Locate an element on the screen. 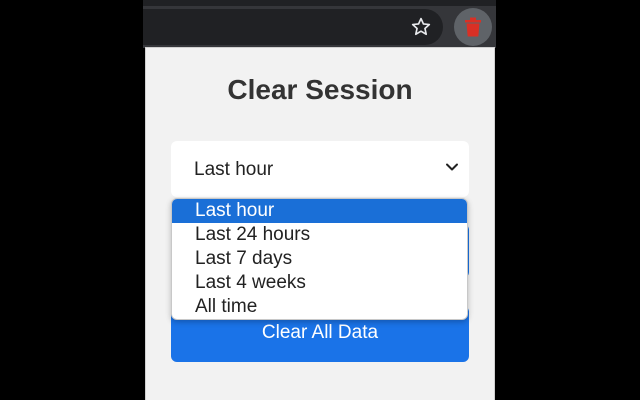  trash-icon is located at coordinates (473, 27).